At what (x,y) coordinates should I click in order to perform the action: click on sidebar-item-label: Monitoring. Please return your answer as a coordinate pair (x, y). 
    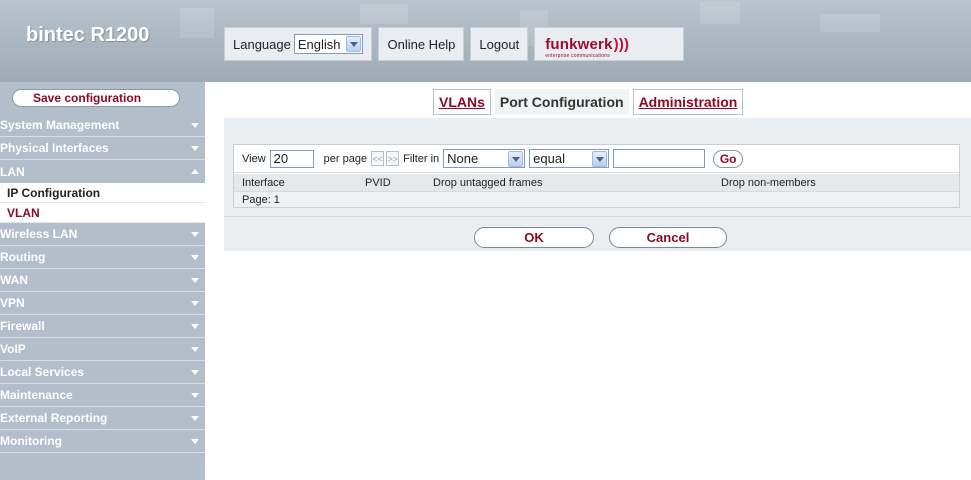
    Looking at the image, I should click on (31, 441).